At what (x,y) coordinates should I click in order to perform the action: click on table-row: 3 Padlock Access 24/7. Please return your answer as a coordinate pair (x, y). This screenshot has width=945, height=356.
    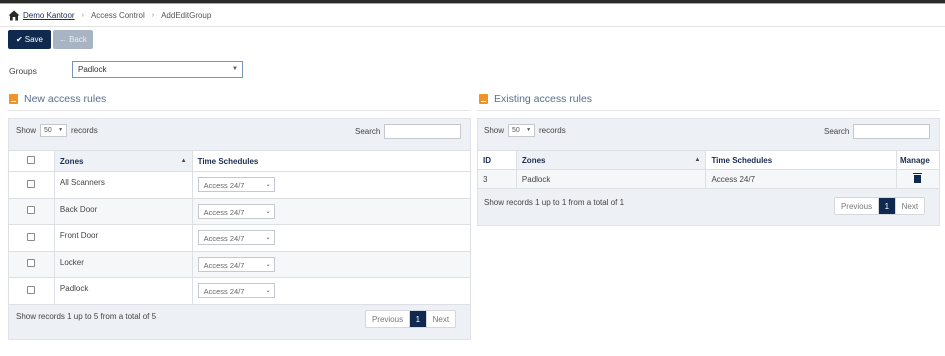
    Looking at the image, I should click on (709, 179).